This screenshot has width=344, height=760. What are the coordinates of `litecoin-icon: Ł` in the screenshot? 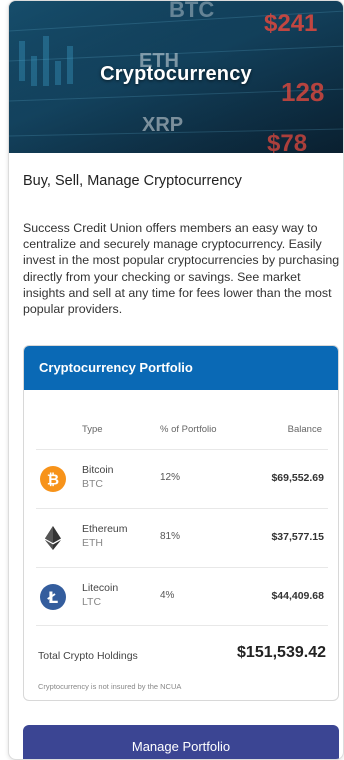 It's located at (53, 597).